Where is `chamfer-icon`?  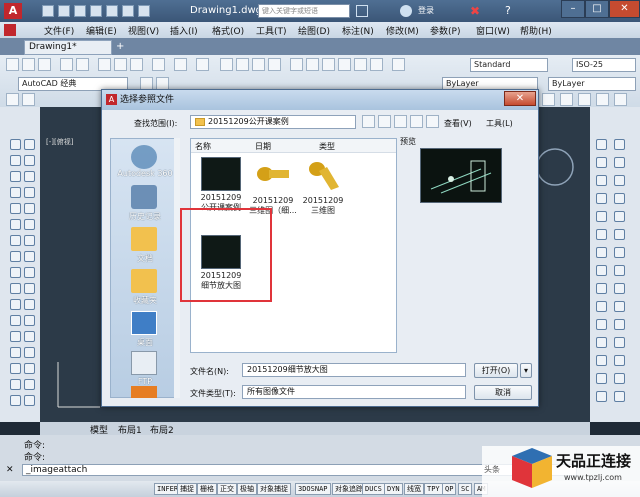 chamfer-icon is located at coordinates (15, 368).